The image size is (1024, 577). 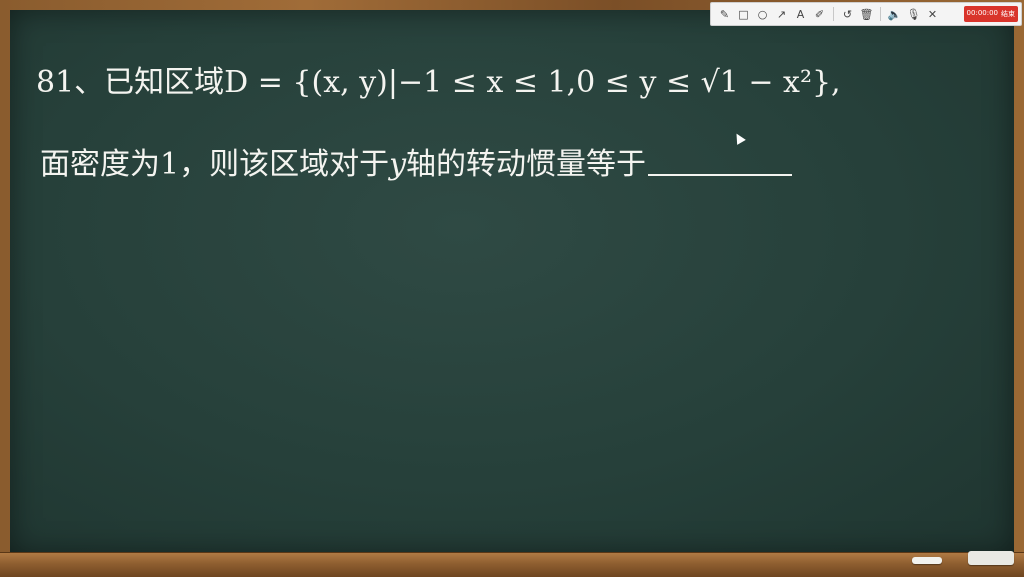 I want to click on chalk-tray, so click(x=512, y=564).